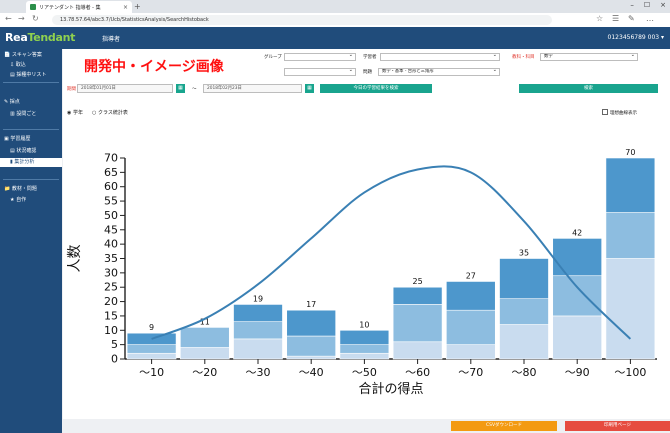 This screenshot has width=670, height=433. I want to click on x-tick-label: 〜50, so click(364, 372).